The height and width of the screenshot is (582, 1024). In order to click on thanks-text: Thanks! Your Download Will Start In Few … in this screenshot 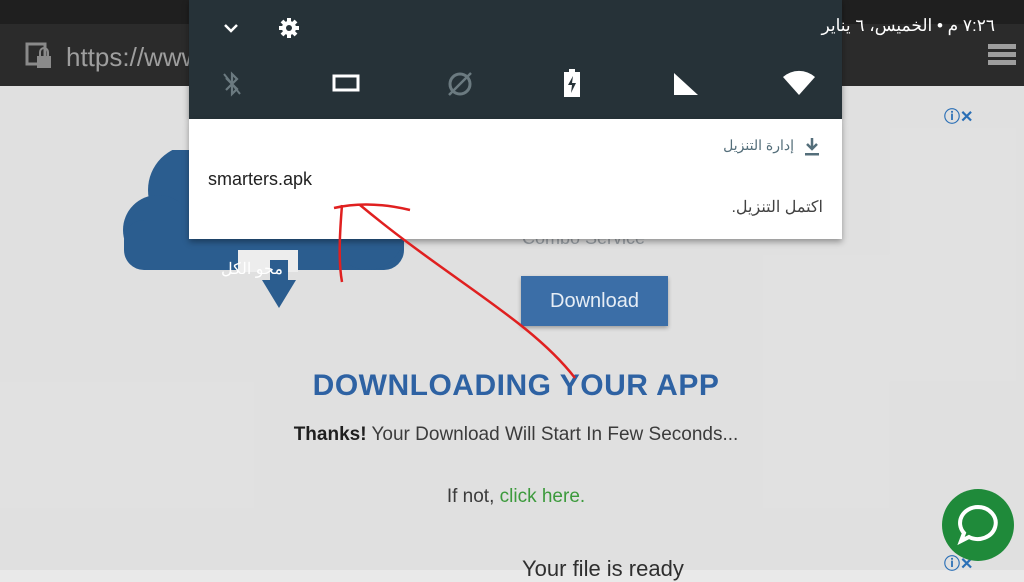, I will do `click(512, 435)`.